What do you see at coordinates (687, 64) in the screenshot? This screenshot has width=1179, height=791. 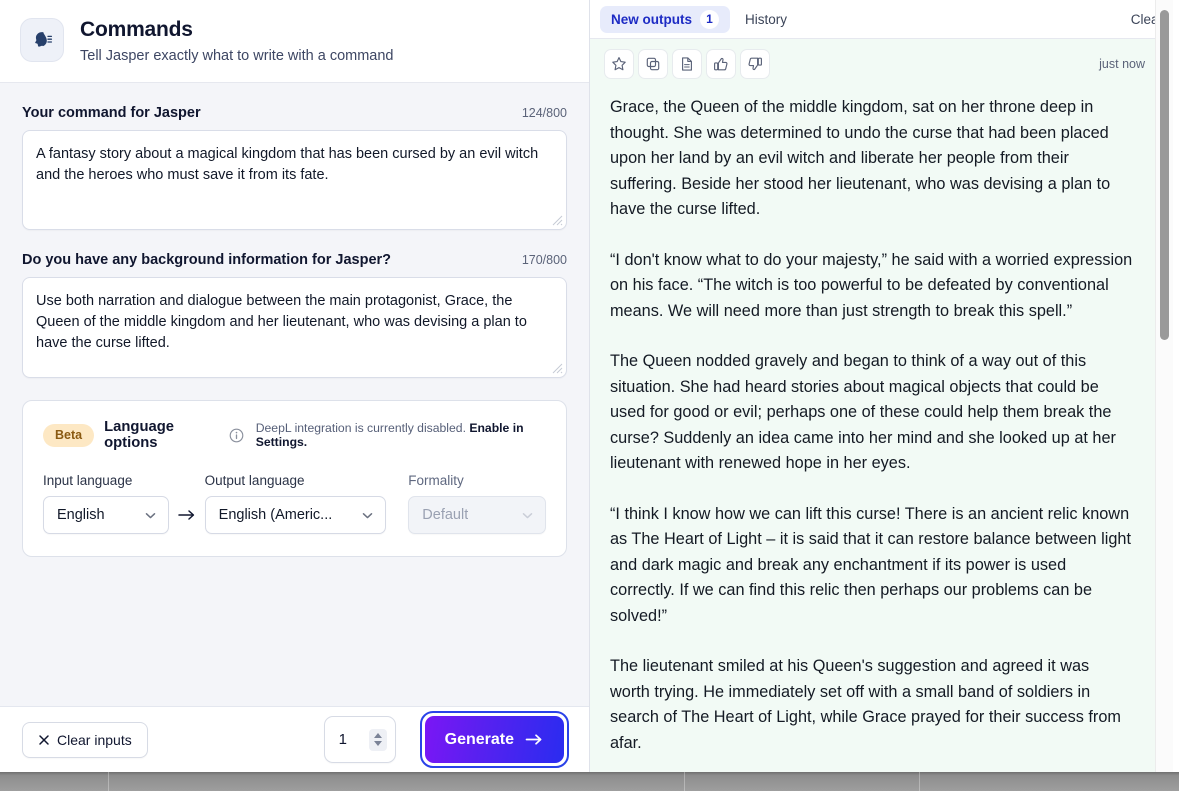 I see `document-icon` at bounding box center [687, 64].